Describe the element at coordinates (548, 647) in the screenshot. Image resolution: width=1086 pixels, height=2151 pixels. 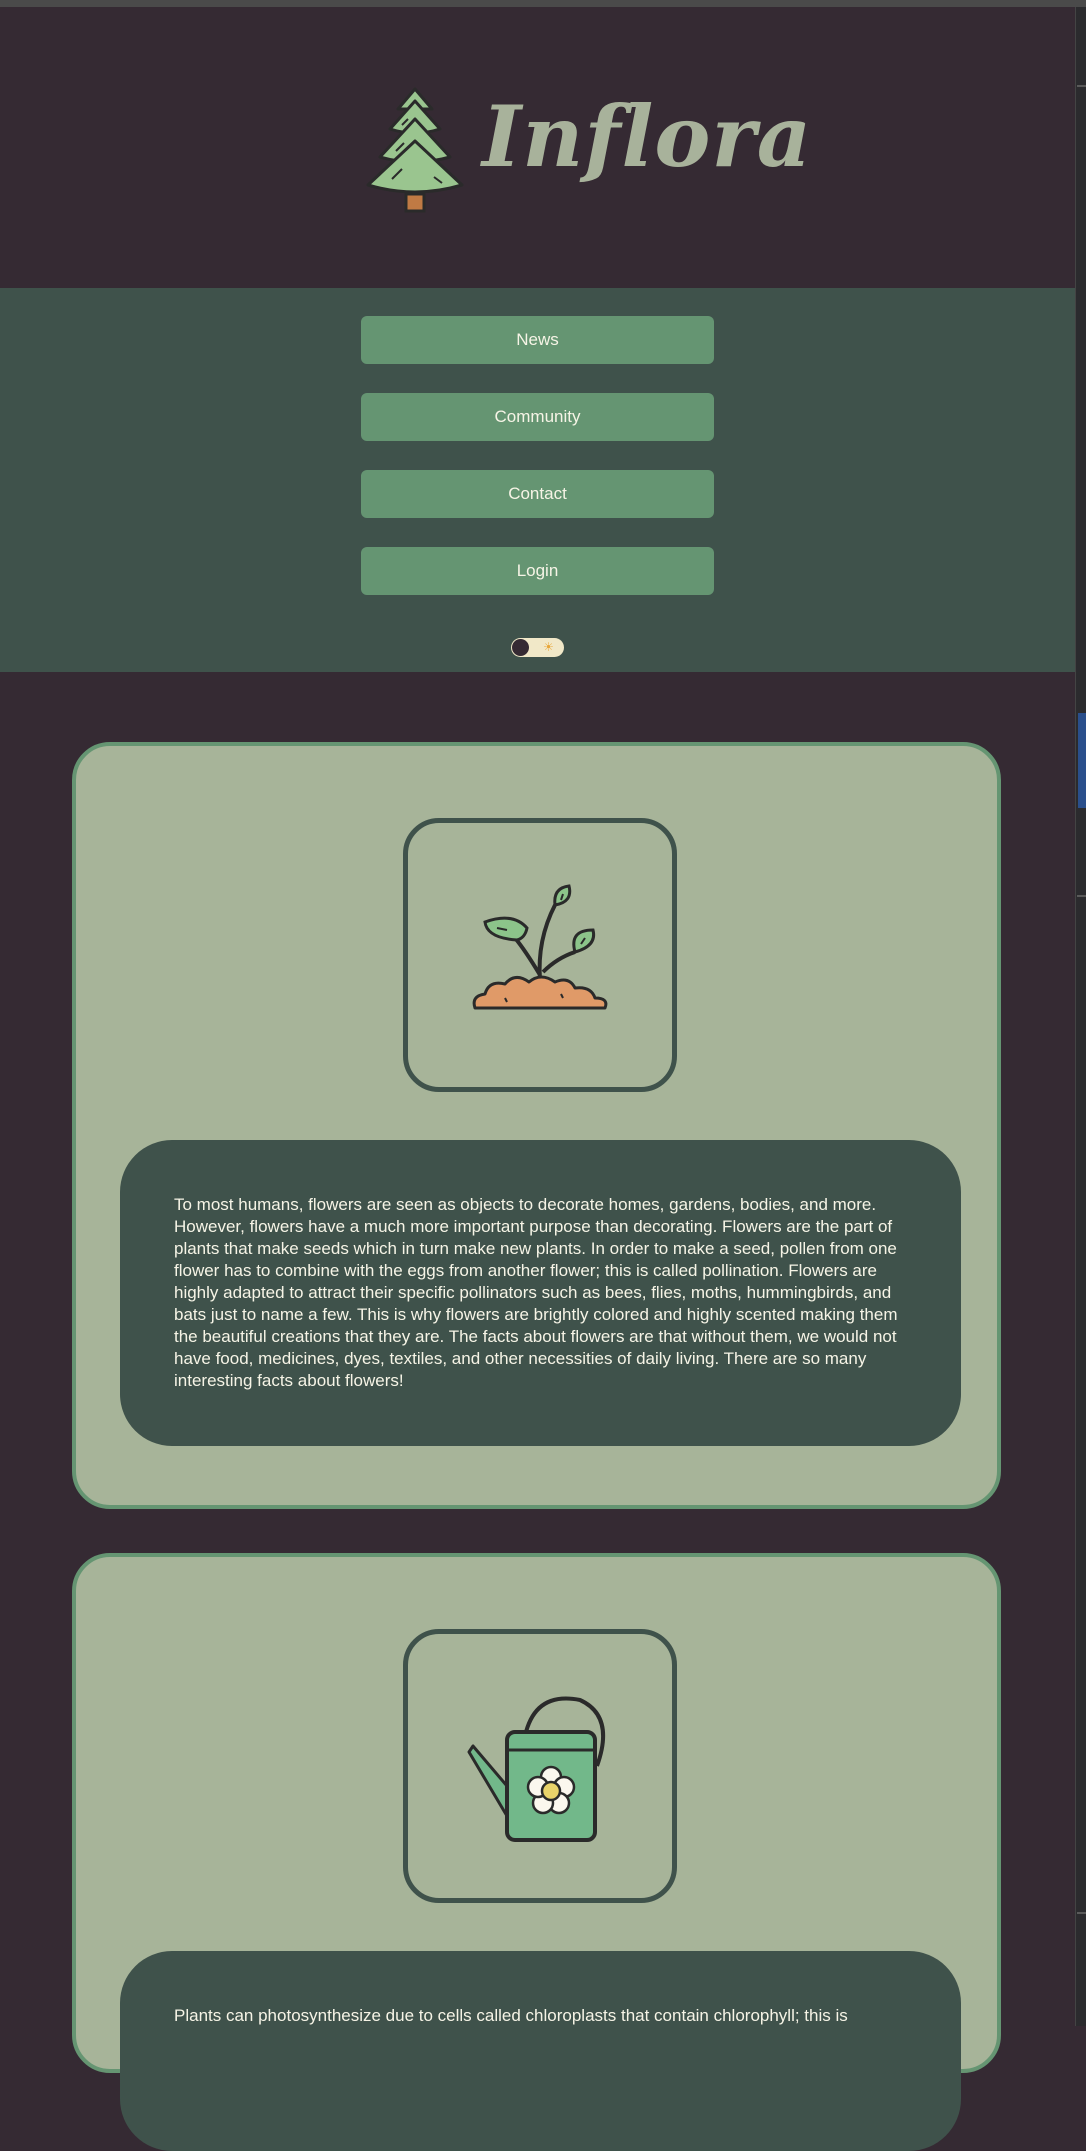
I see `sun-icon: ☀` at that location.